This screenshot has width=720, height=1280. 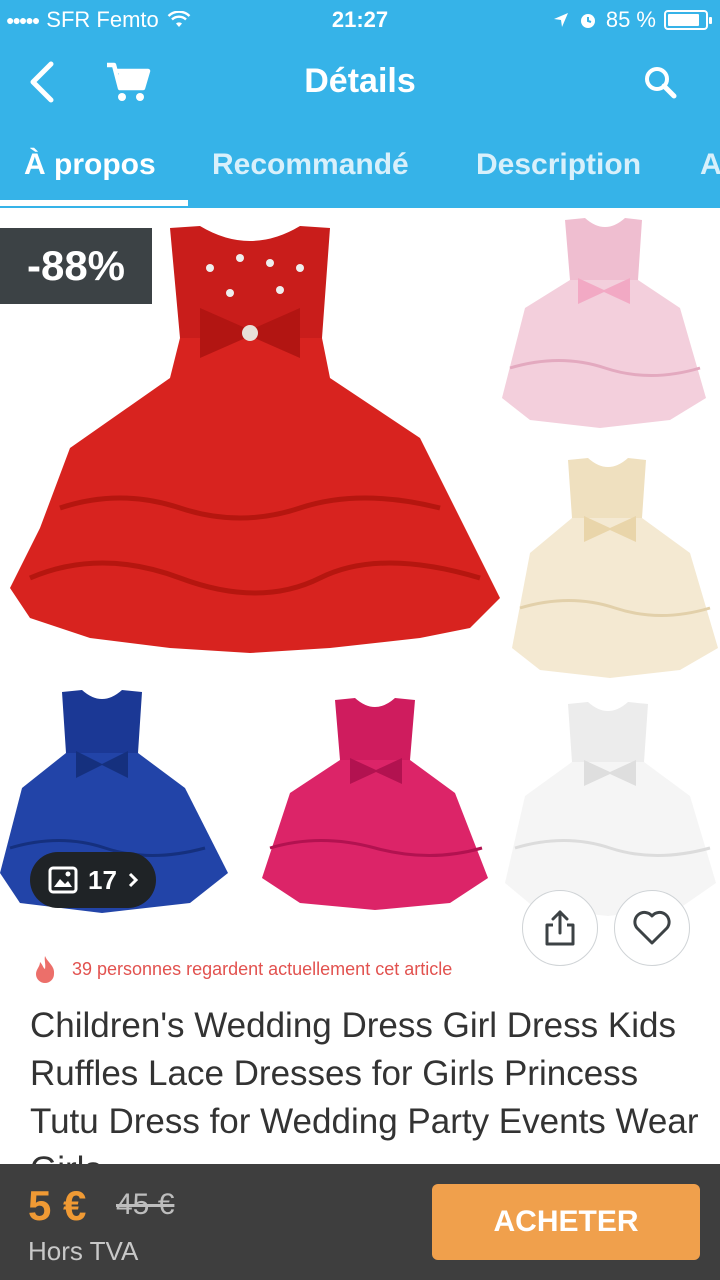 I want to click on vat-note: Hors TVA, so click(x=83, y=1251).